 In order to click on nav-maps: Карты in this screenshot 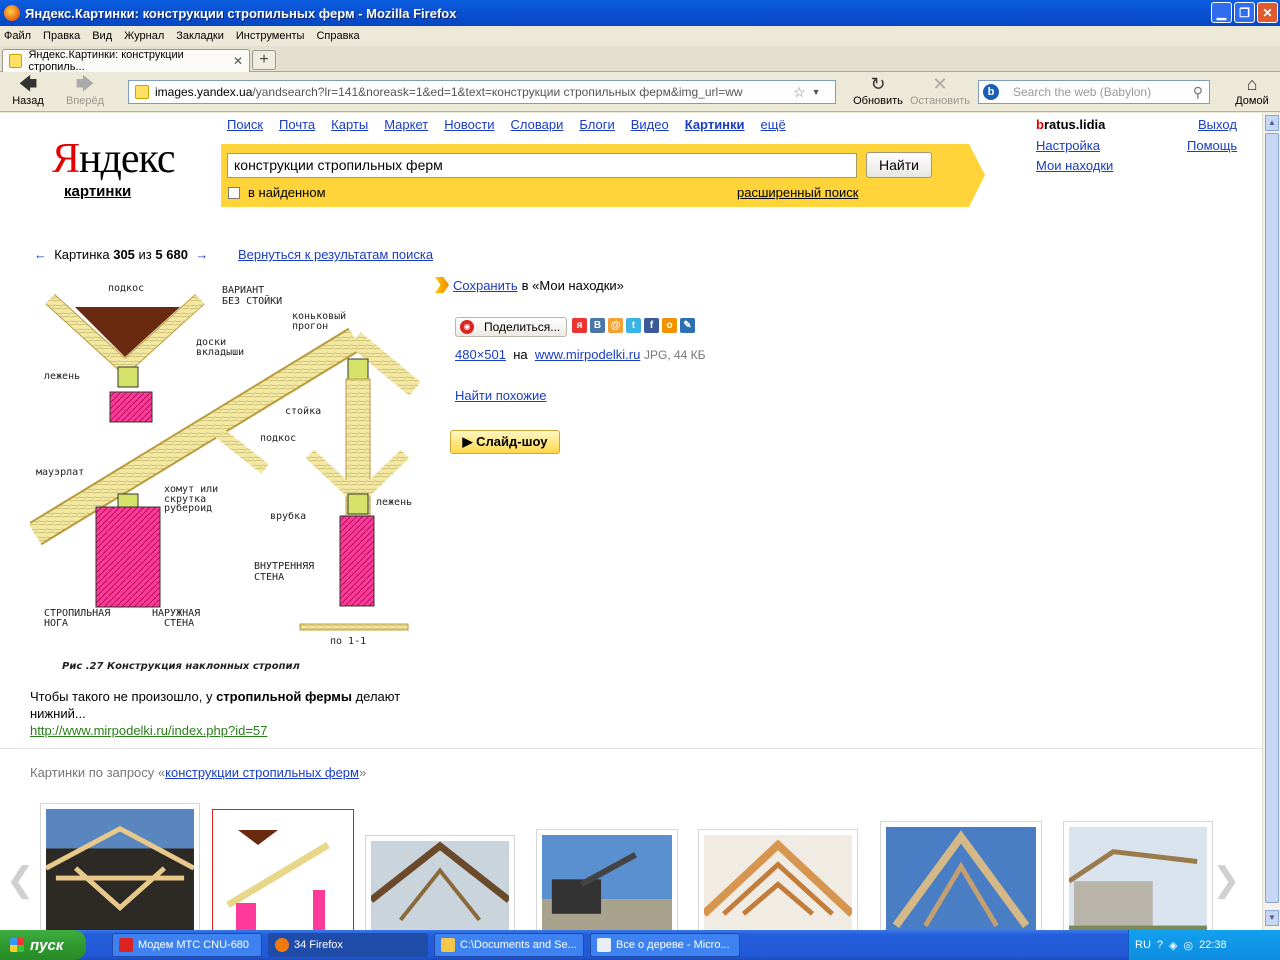, I will do `click(349, 124)`.